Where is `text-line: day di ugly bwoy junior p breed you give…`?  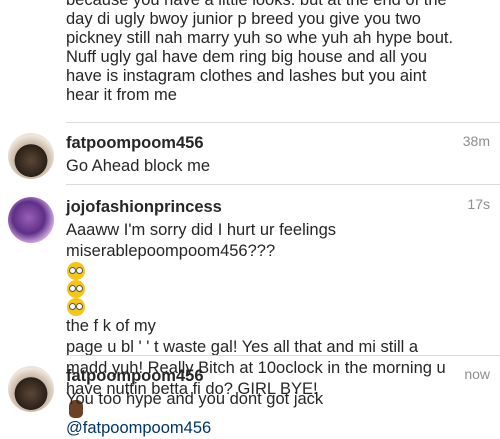
text-line: day di ugly bwoy junior p breed you give… is located at coordinates (243, 19).